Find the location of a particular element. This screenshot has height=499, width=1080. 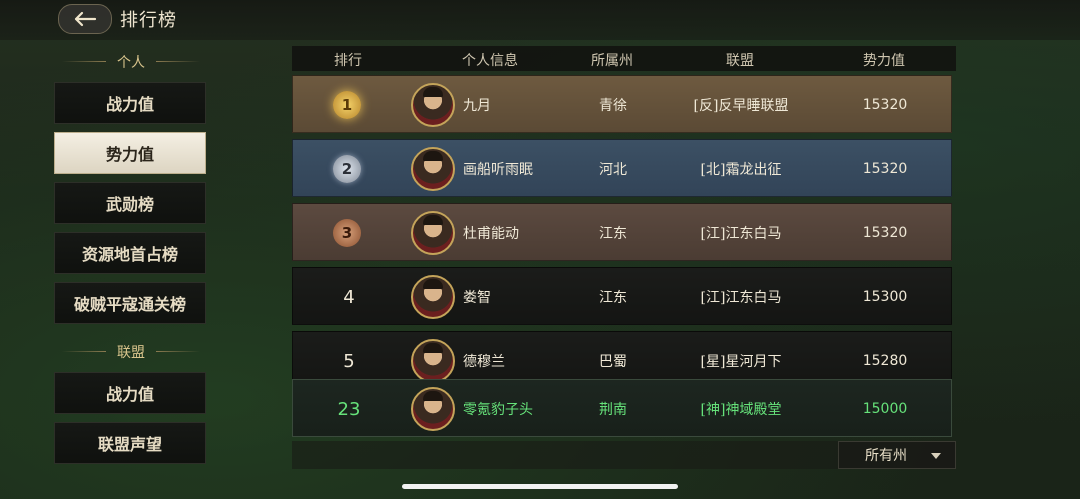

table-row: 4 娄智 江东 [江]江东白马 15300 is located at coordinates (622, 296).